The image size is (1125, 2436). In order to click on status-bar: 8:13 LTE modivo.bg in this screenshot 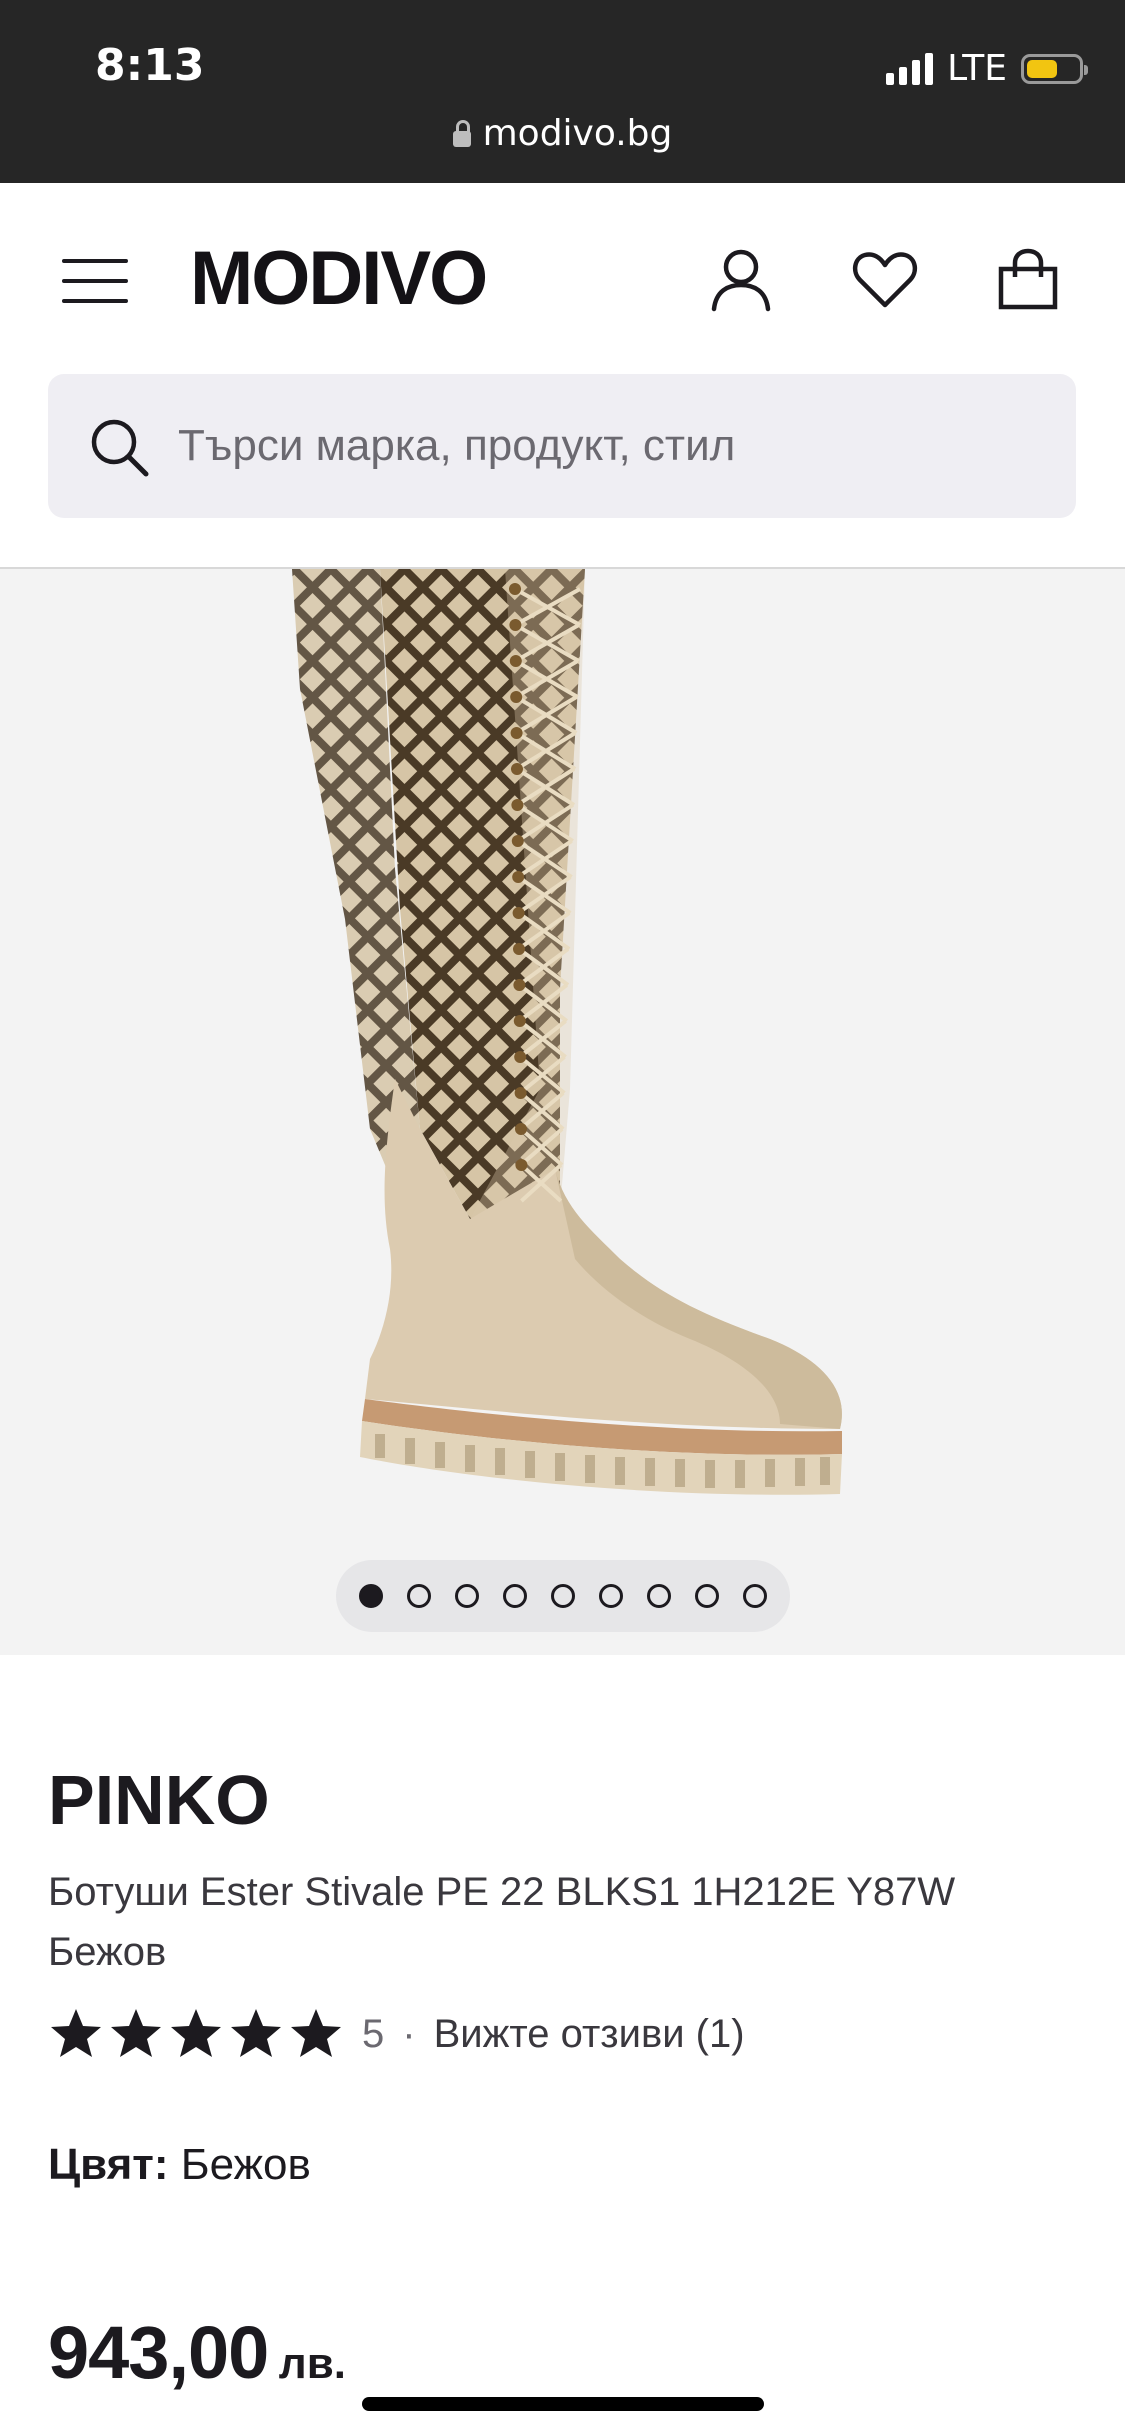, I will do `click(562, 91)`.